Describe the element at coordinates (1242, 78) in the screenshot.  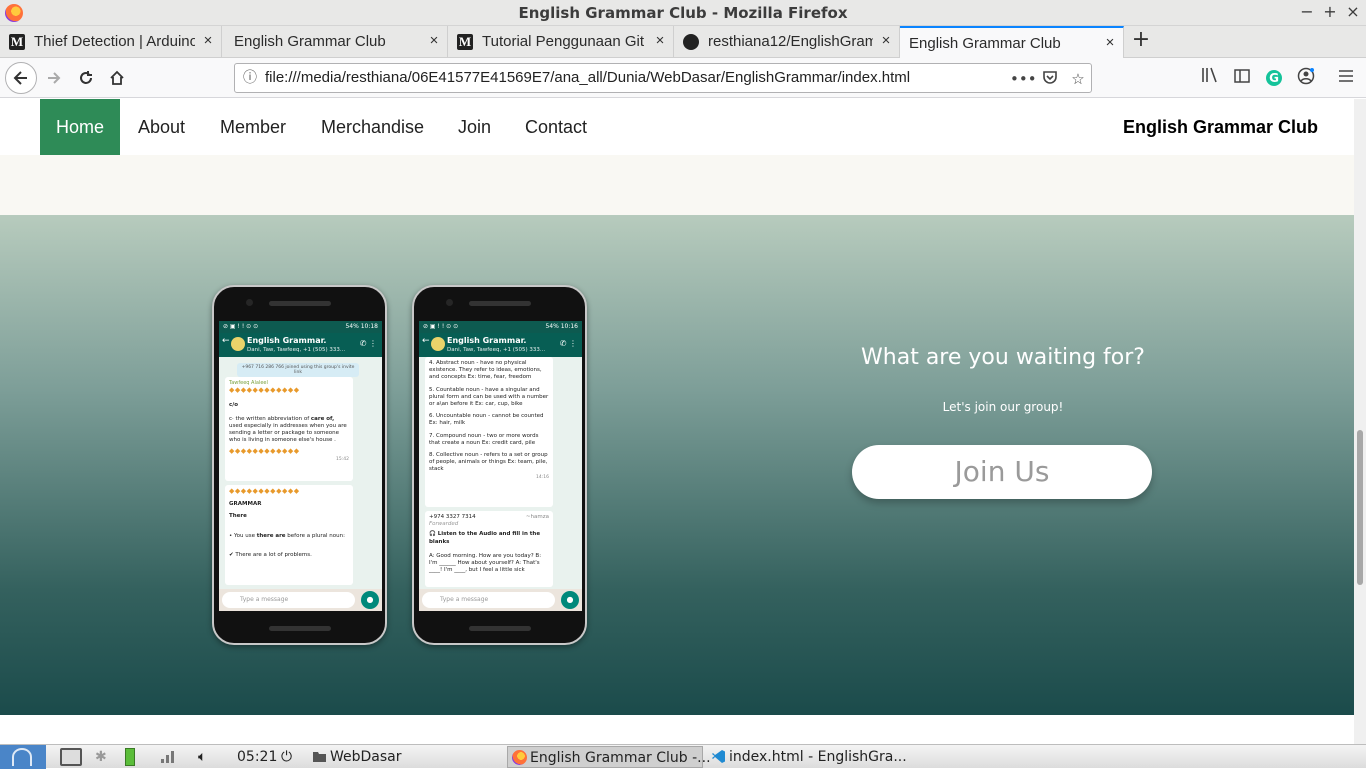
I see `sidebar-icon` at that location.